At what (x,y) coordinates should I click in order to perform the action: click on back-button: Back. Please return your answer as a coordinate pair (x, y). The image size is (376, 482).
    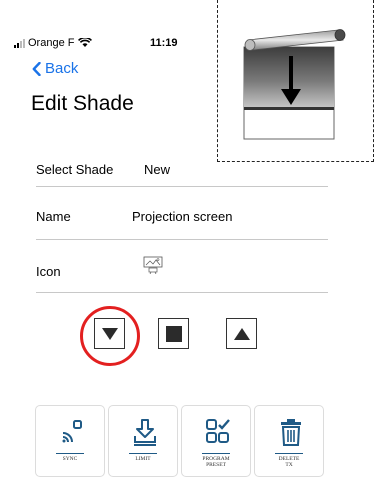
    Looking at the image, I should click on (55, 68).